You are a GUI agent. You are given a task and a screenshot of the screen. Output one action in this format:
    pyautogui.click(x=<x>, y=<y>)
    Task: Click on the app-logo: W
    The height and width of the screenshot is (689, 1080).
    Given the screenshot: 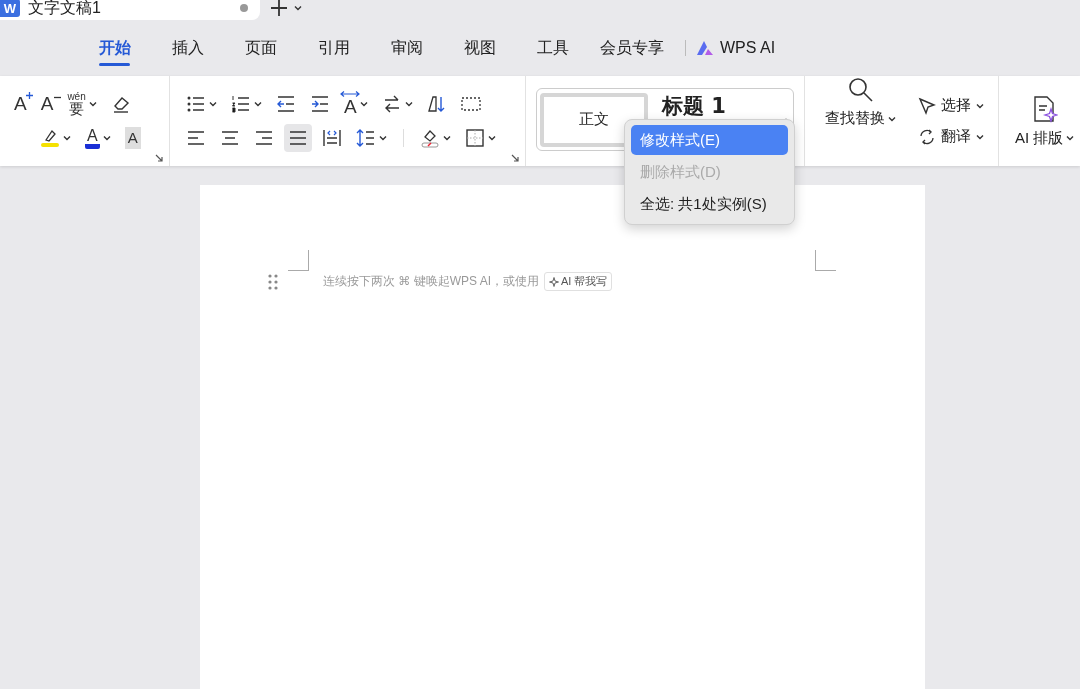 What is the action you would take?
    pyautogui.click(x=10, y=8)
    